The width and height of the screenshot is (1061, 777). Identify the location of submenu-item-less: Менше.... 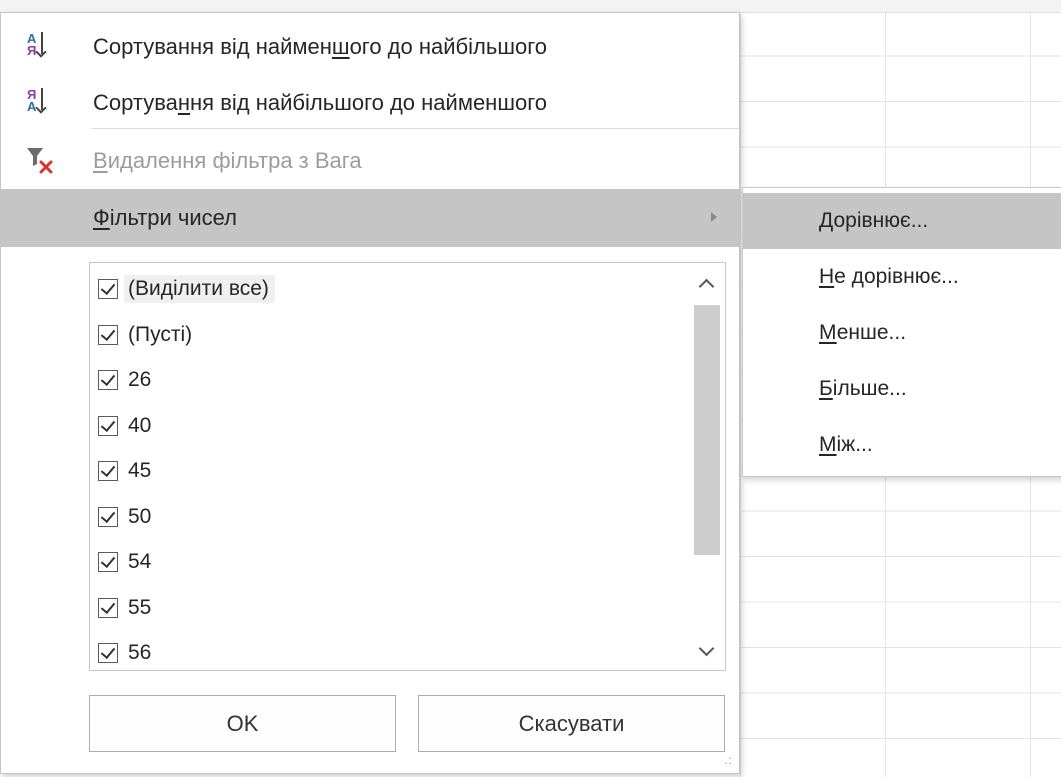
(902, 333).